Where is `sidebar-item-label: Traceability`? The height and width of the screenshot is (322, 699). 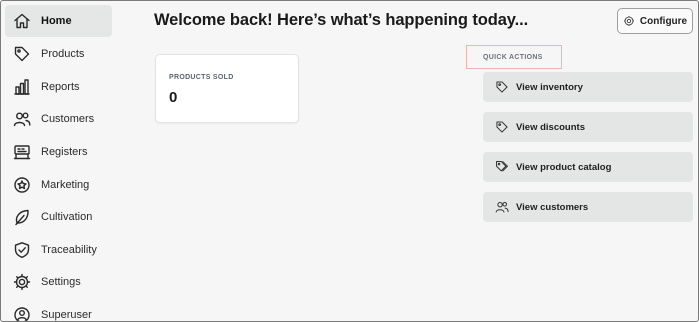 sidebar-item-label: Traceability is located at coordinates (69, 250).